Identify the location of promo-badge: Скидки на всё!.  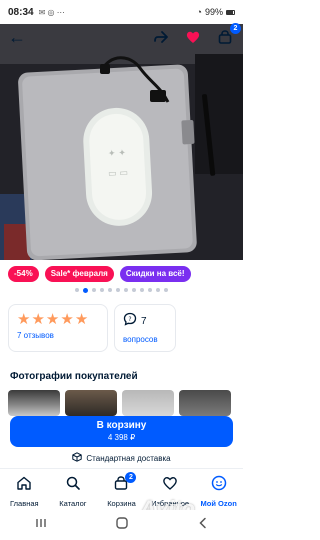
(155, 274).